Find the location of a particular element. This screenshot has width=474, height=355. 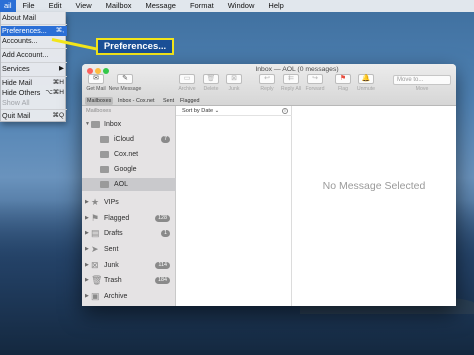

menu-item-services: Services ▶ is located at coordinates (34, 69).